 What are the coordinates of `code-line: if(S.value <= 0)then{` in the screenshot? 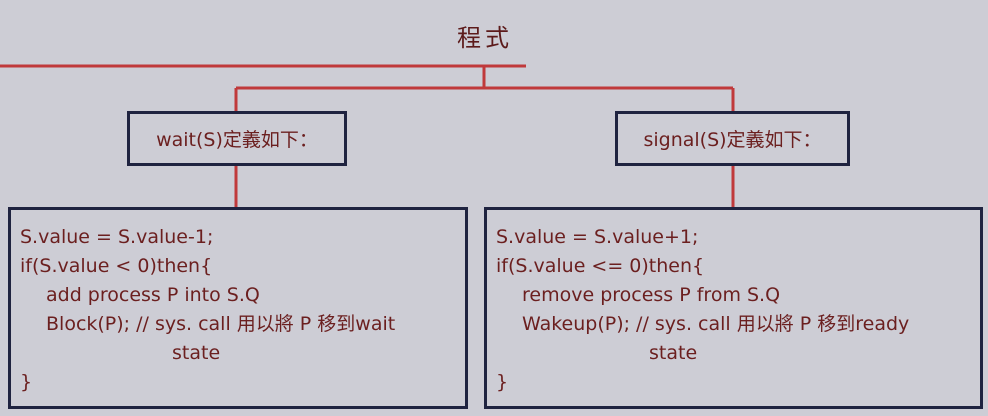 It's located at (600, 266).